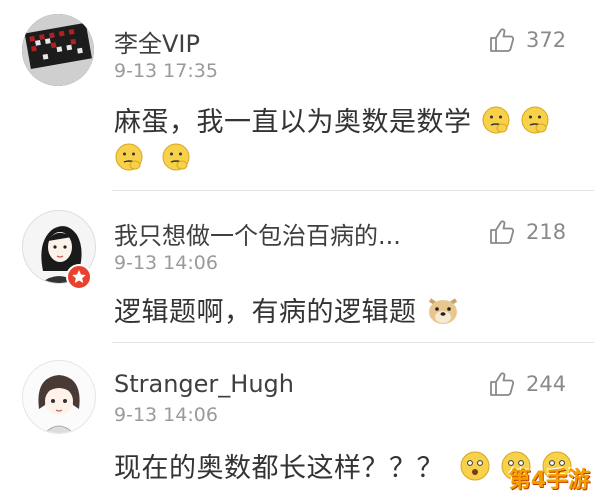 The width and height of the screenshot is (594, 496). What do you see at coordinates (443, 313) in the screenshot?
I see `doge-emoji-icon` at bounding box center [443, 313].